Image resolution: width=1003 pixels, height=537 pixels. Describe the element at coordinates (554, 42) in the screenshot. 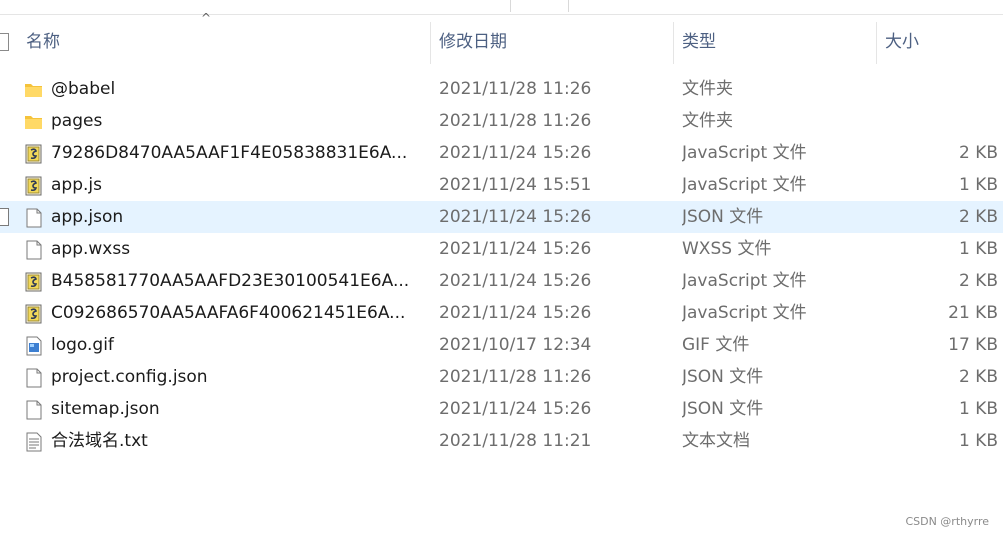

I see `column-header-date: 修改日期` at that location.